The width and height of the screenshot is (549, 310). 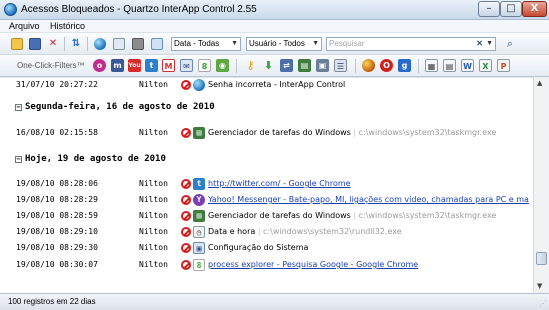 What do you see at coordinates (67, 26) in the screenshot?
I see `menu-historico: Histórico` at bounding box center [67, 26].